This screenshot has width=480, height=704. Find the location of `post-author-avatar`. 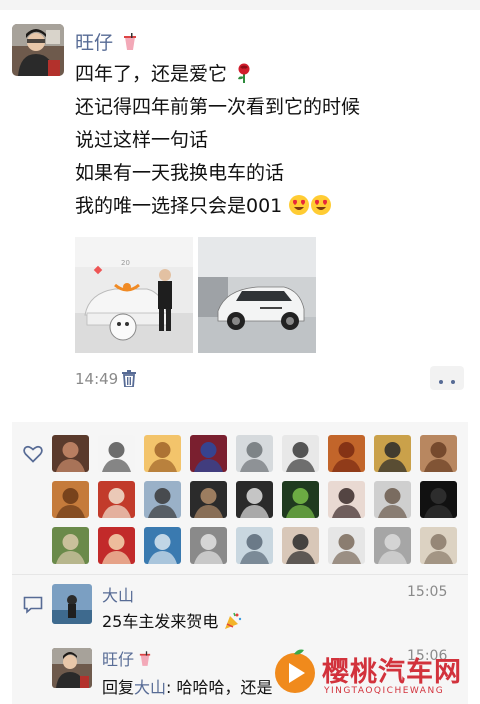

post-author-avatar is located at coordinates (38, 50).